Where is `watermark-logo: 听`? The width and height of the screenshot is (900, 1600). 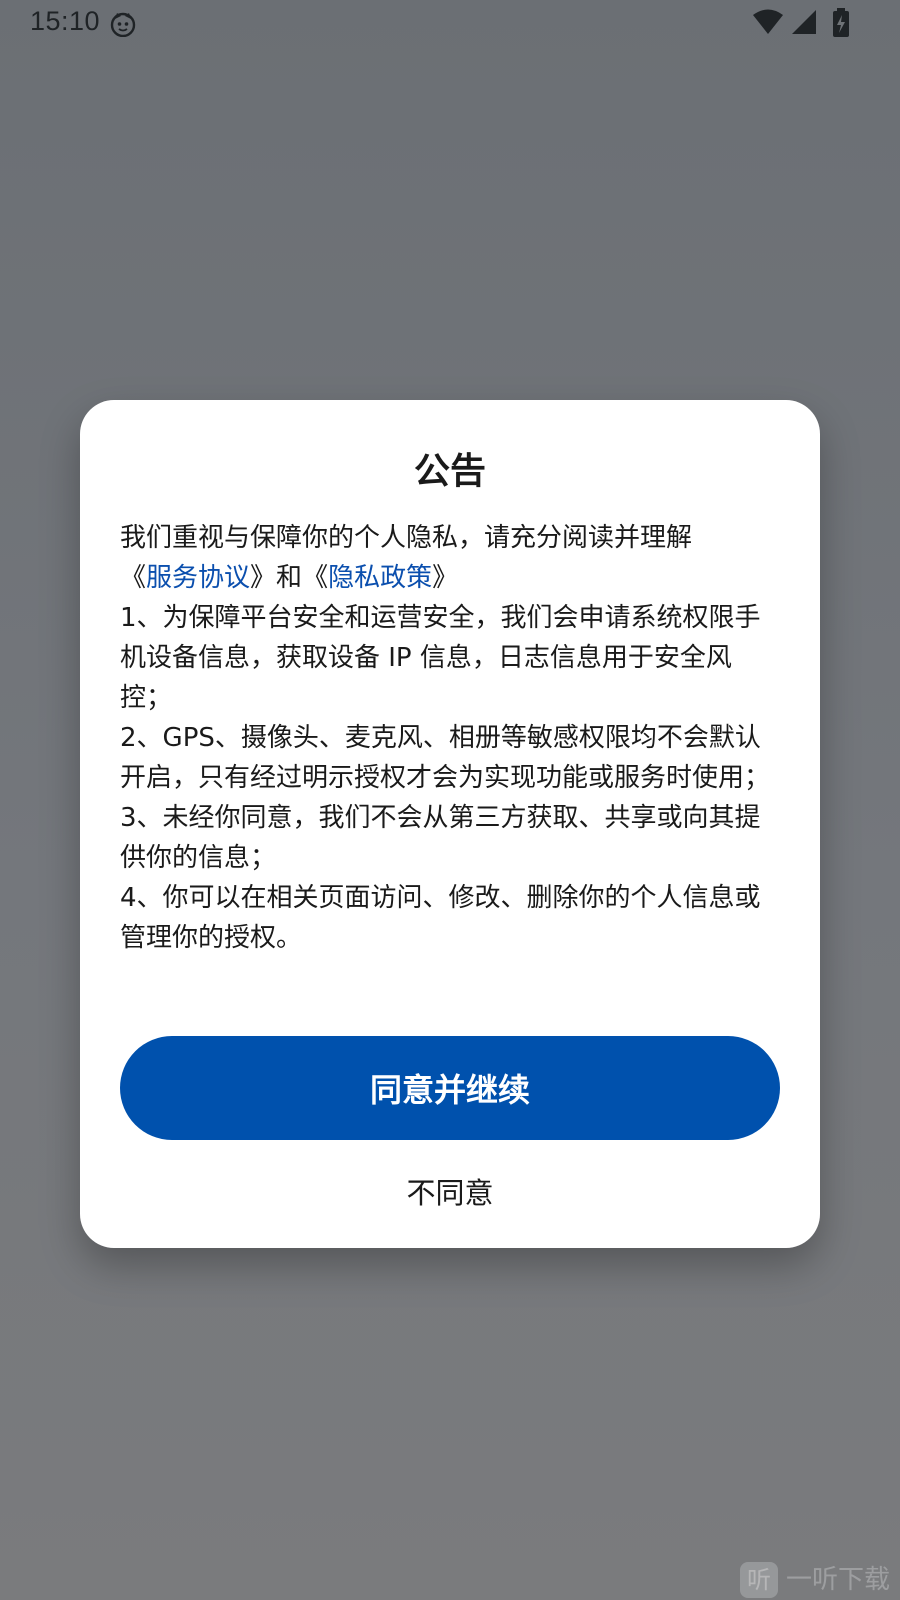
watermark-logo: 听 is located at coordinates (759, 1580).